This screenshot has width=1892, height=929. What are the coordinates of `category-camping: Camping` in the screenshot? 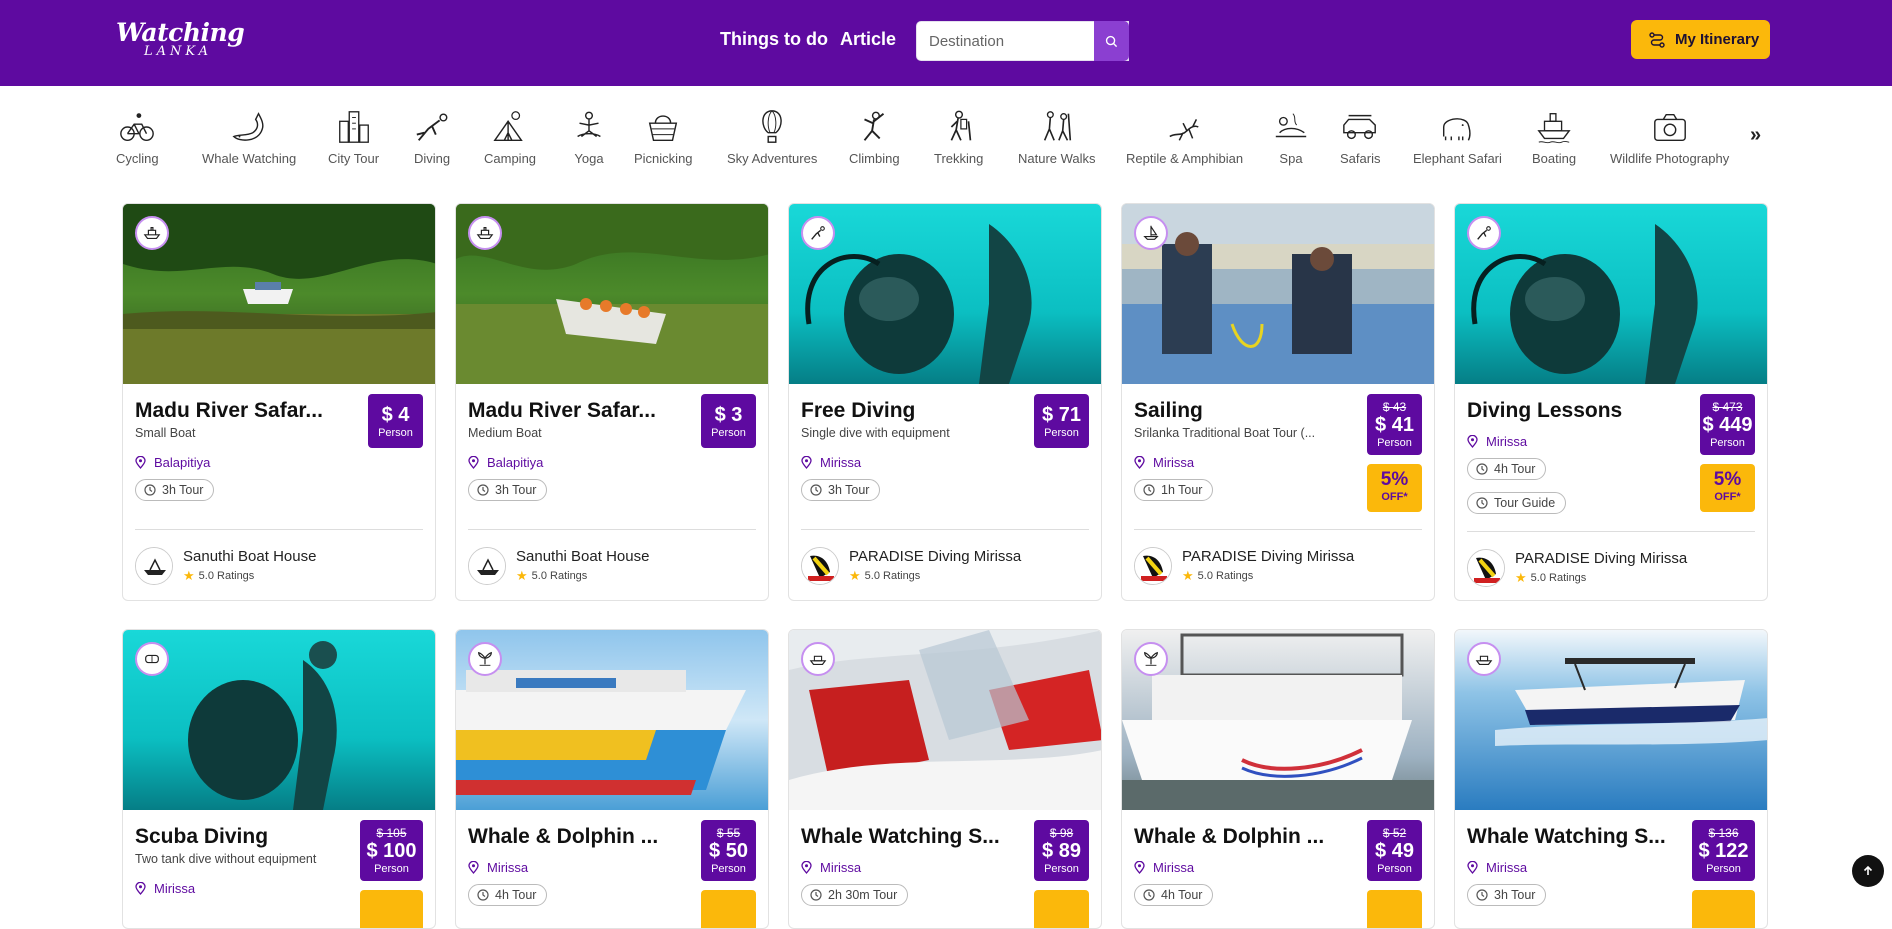 It's located at (510, 135).